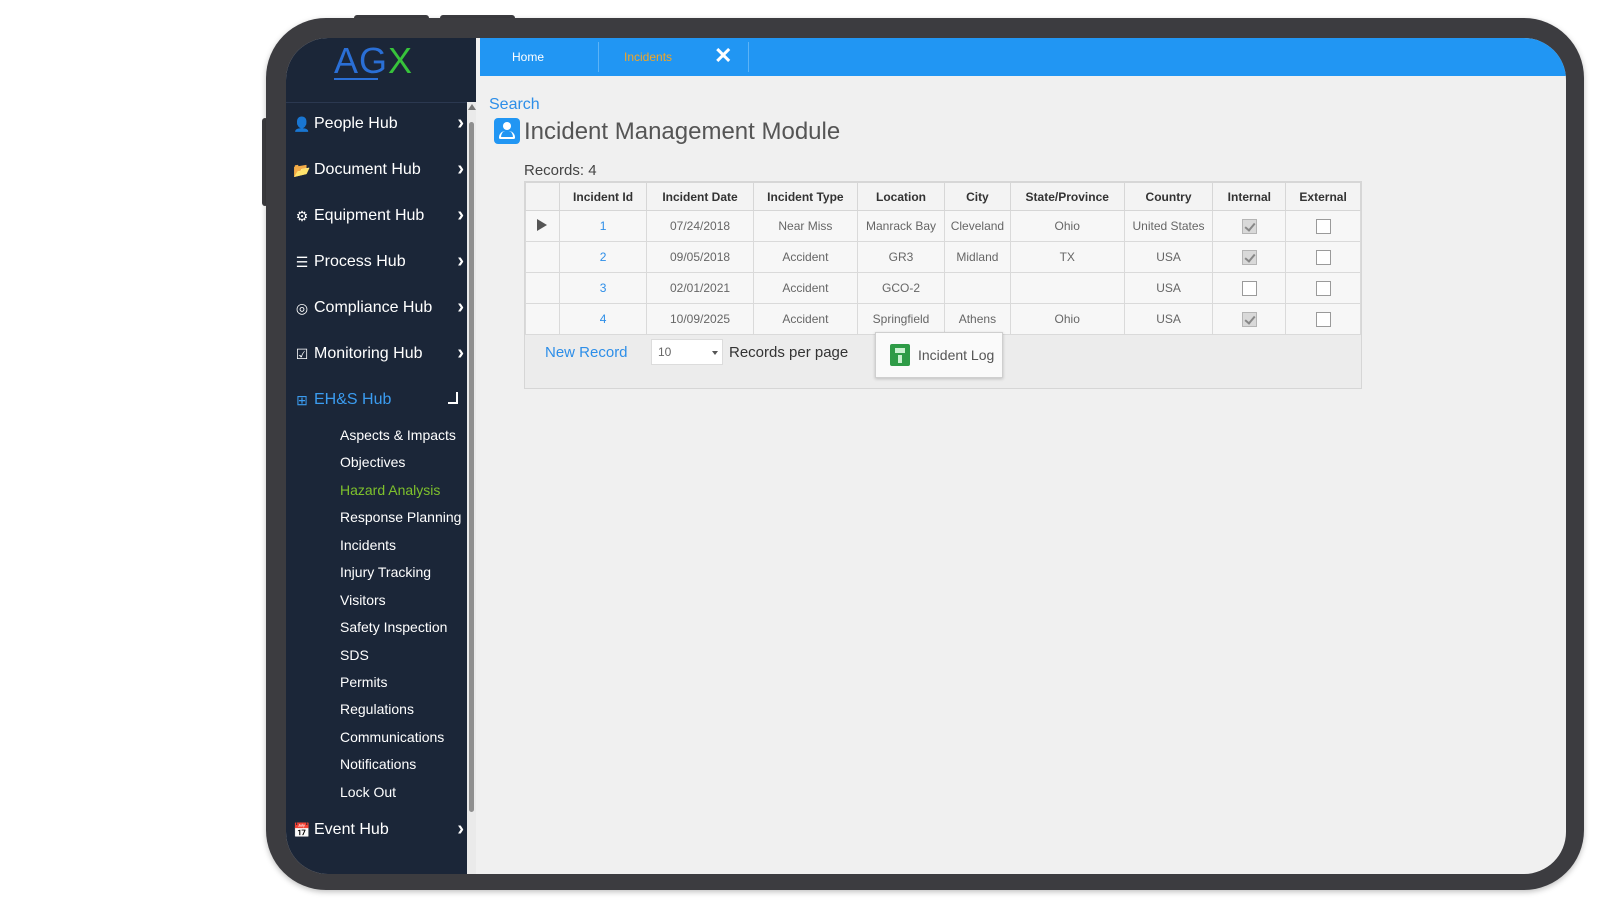  Describe the element at coordinates (390, 490) in the screenshot. I see `ehs-subitem-hazard-analysis: Hazard Analysis` at that location.